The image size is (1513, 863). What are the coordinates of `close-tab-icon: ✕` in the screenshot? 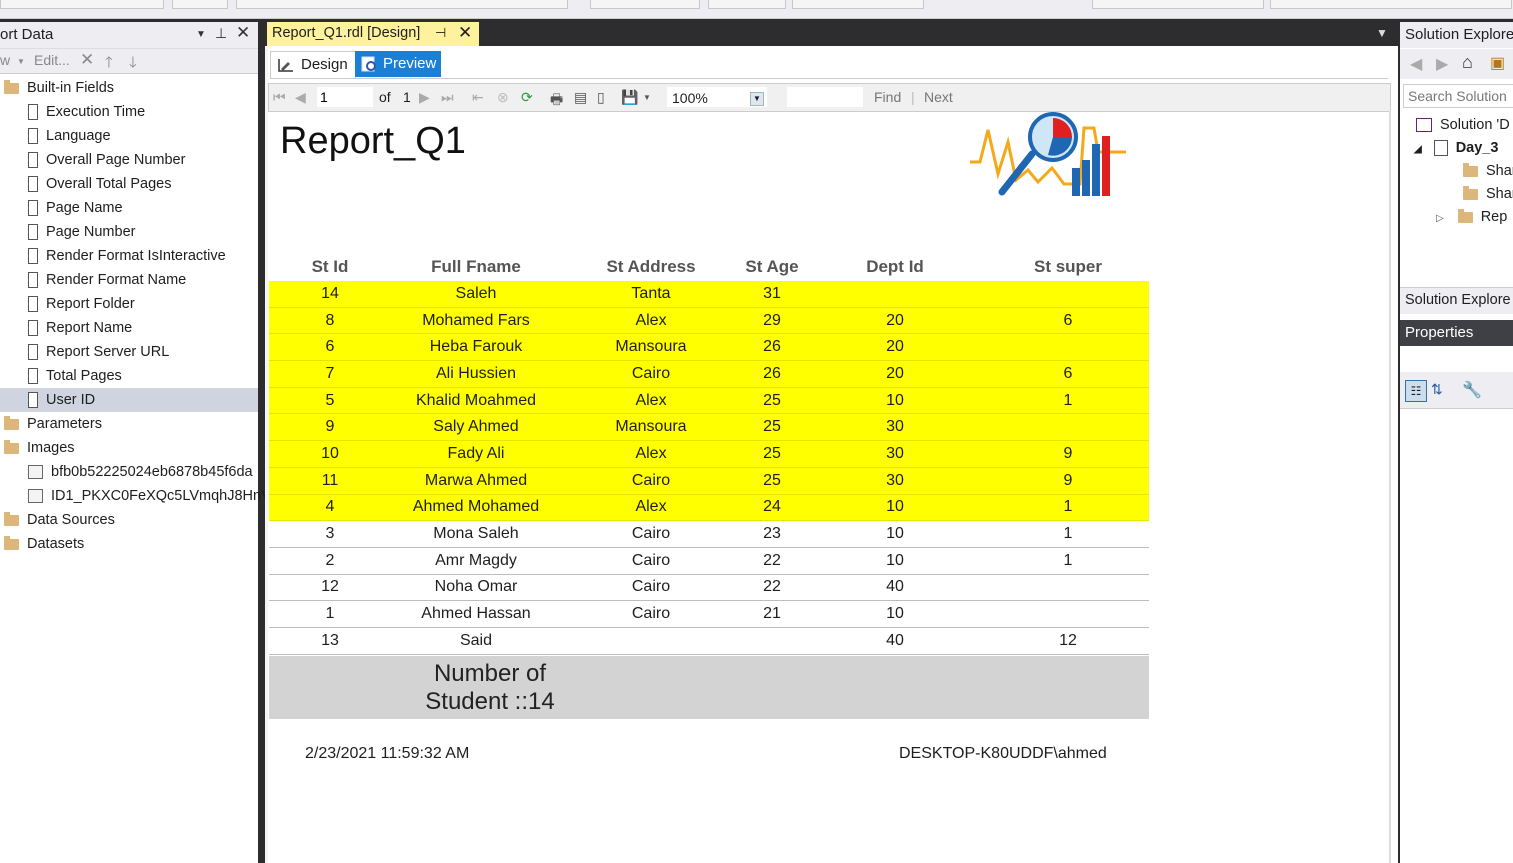 It's located at (465, 33).